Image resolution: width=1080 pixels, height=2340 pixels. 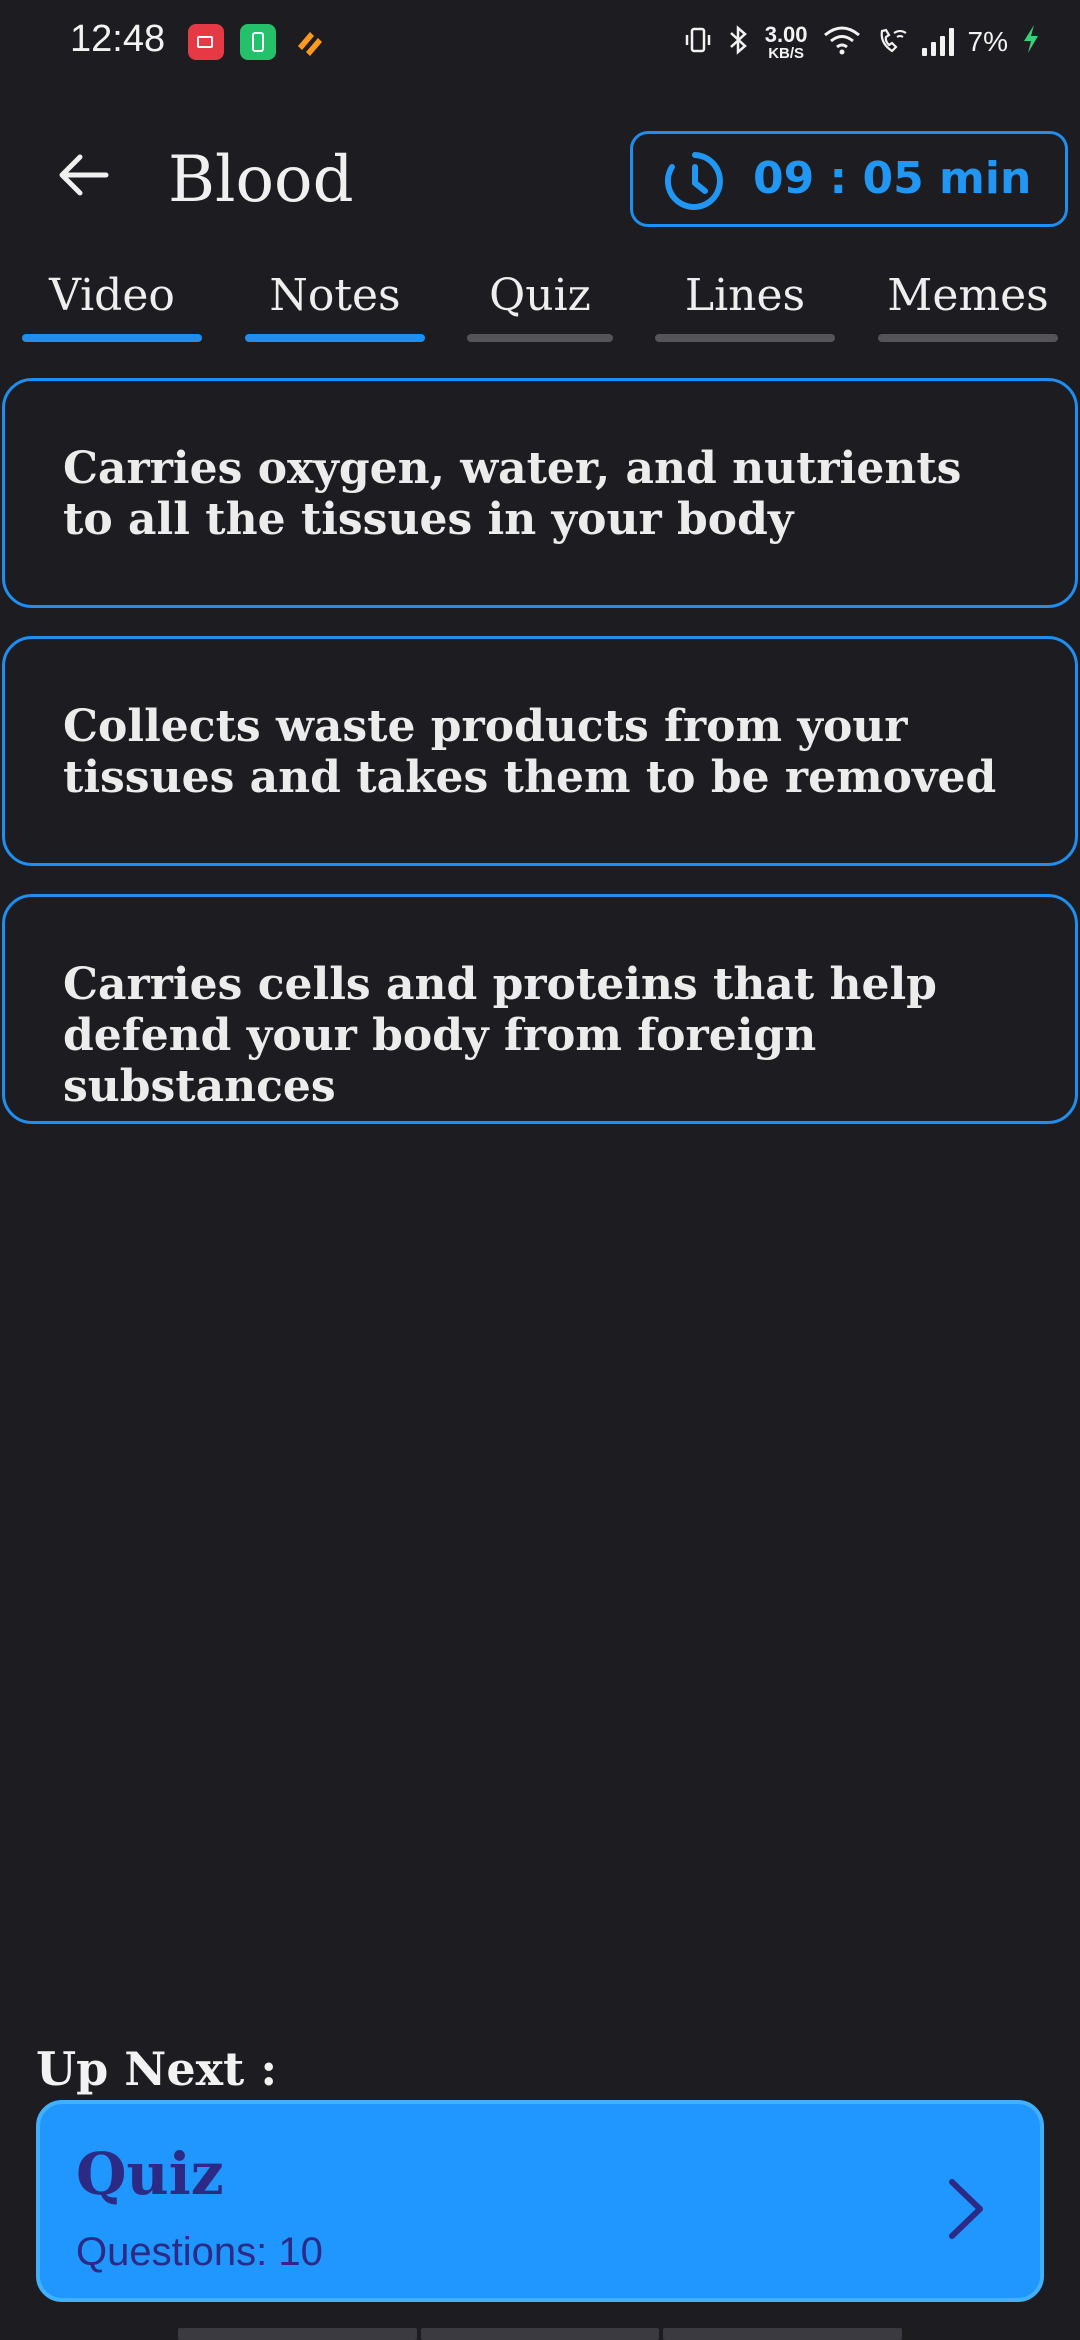 What do you see at coordinates (786, 34) in the screenshot?
I see `net-speed-value: 3.00` at bounding box center [786, 34].